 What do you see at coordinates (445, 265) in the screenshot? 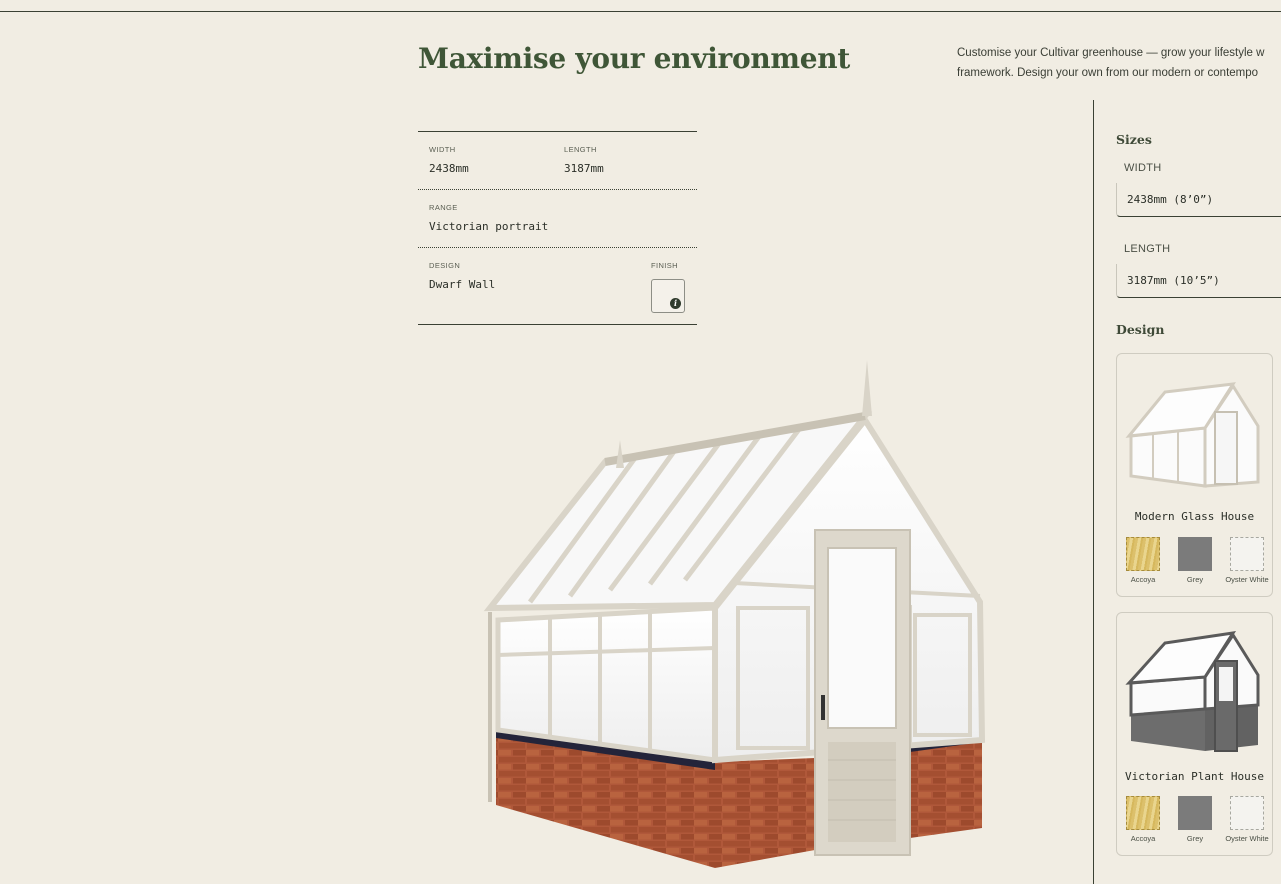
I see `summary-design-label: DESIGN` at bounding box center [445, 265].